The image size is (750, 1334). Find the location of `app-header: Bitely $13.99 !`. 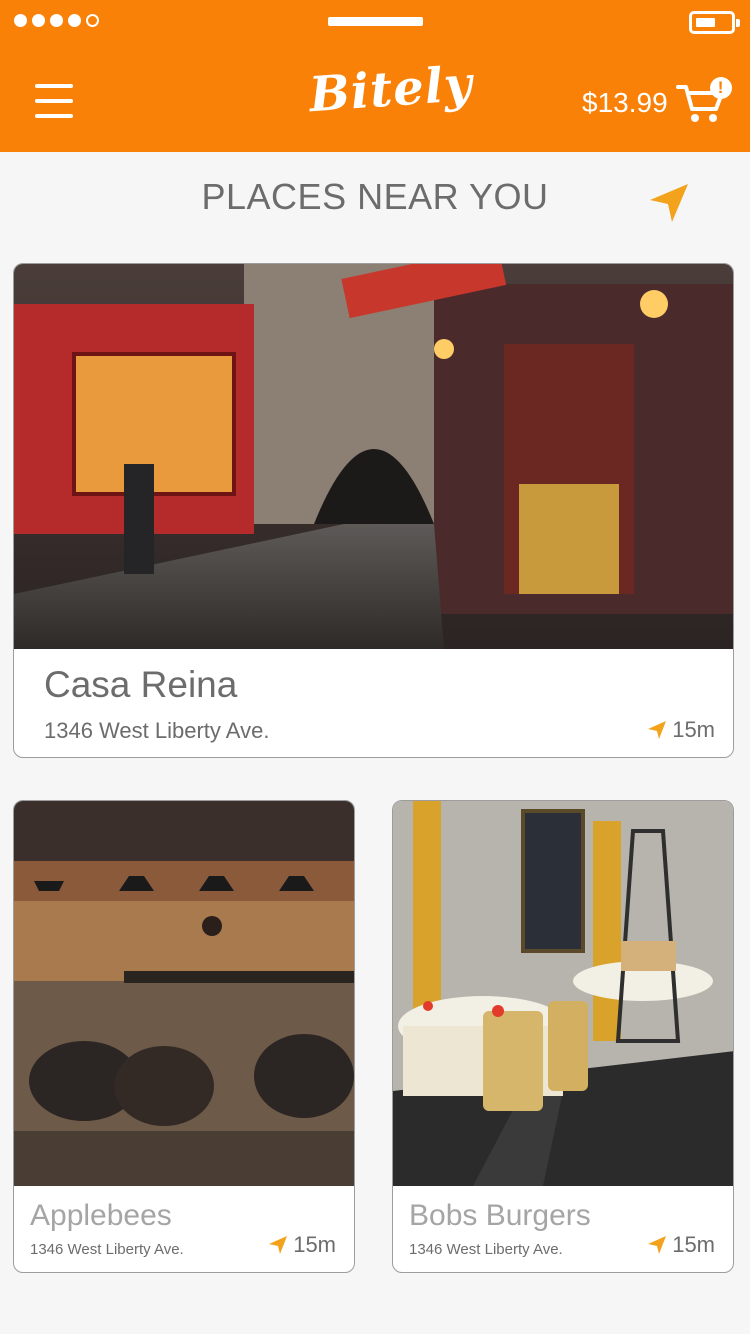

app-header: Bitely $13.99 ! is located at coordinates (375, 76).